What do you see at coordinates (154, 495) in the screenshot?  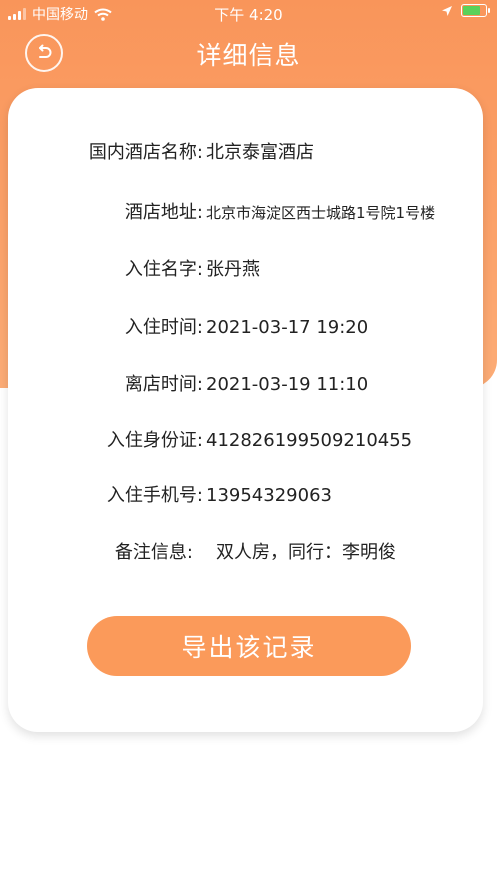 I see `phone-label: 入住手机号:` at bounding box center [154, 495].